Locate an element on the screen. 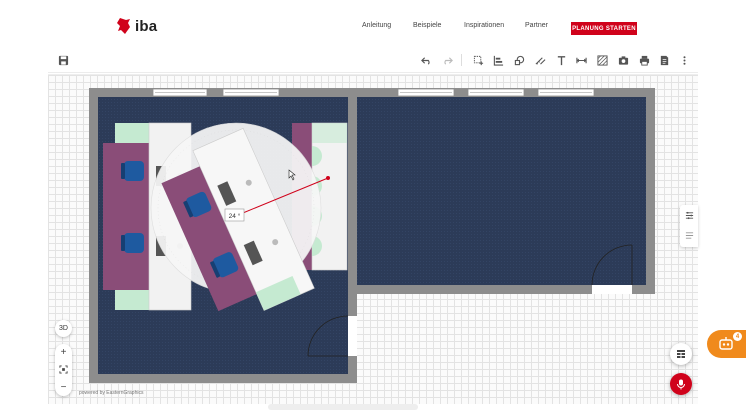 The height and width of the screenshot is (419, 746). microphone-icon is located at coordinates (681, 384).